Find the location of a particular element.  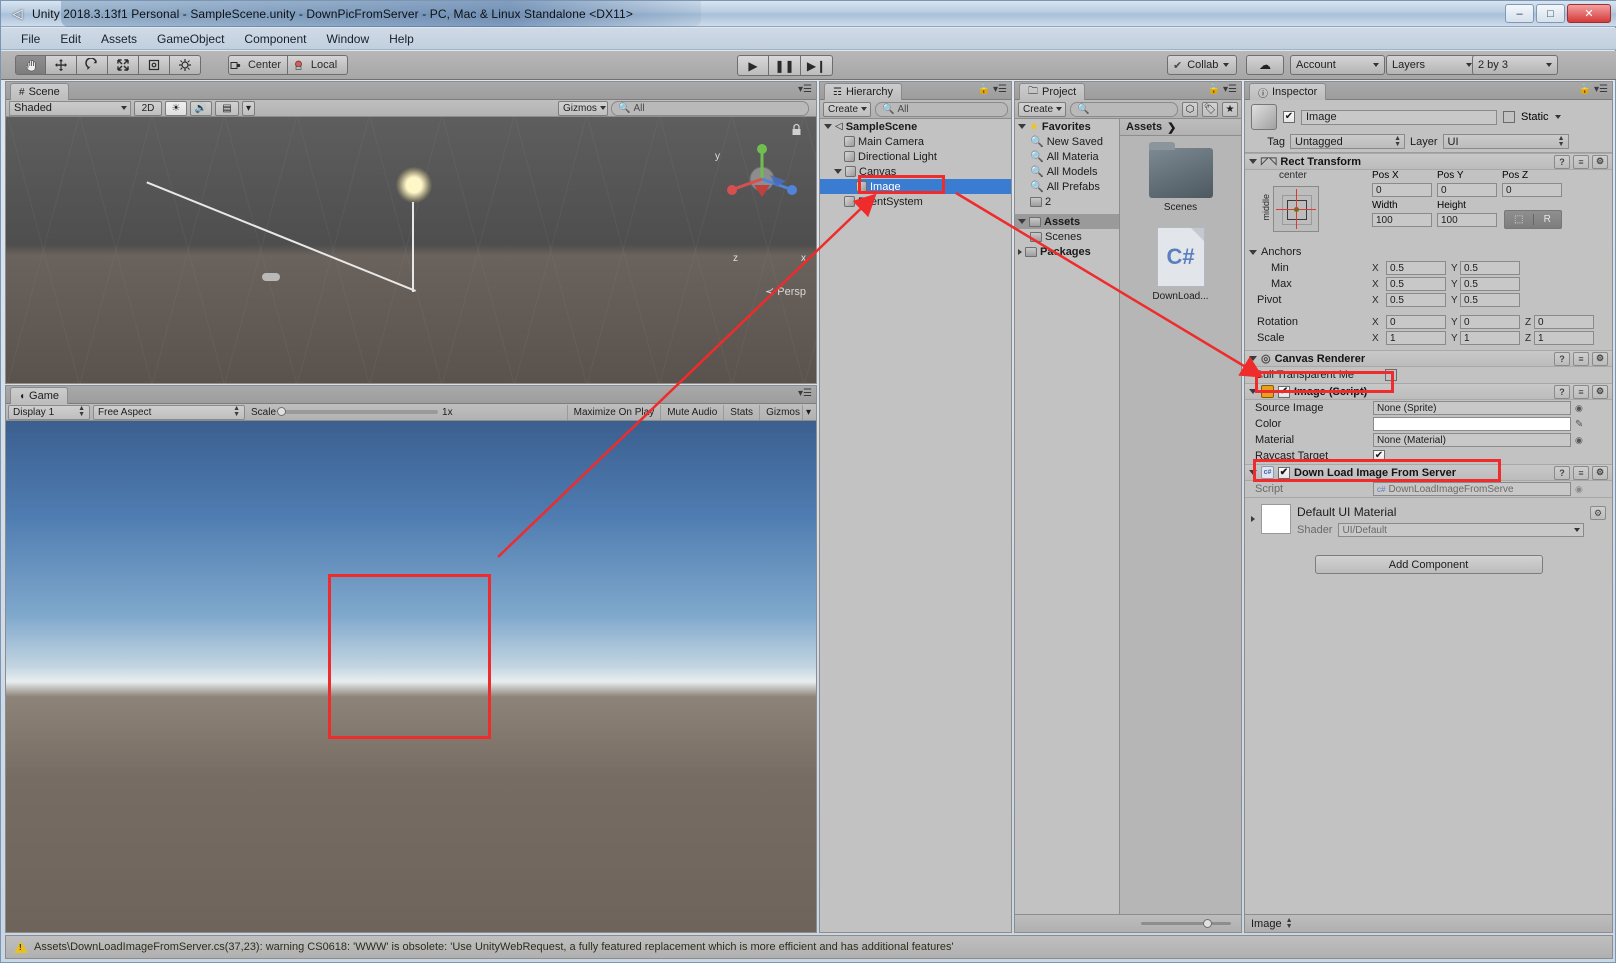

scene-menu-icon: ▾☰ is located at coordinates (805, 89).